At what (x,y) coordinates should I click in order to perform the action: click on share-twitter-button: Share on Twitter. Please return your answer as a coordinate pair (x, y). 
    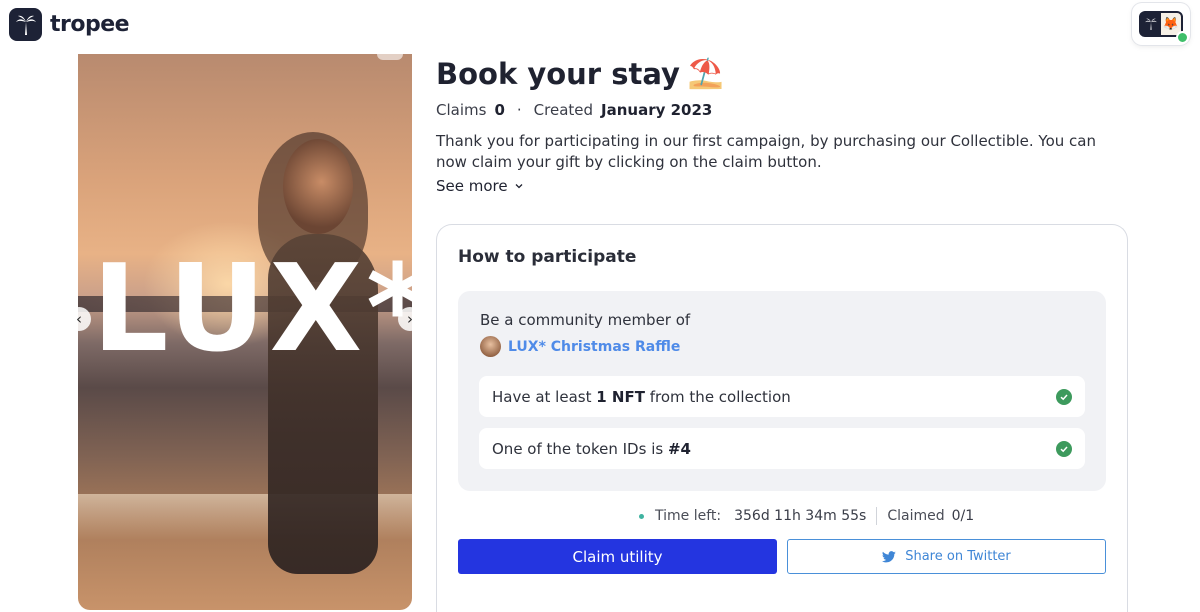
    Looking at the image, I should click on (946, 556).